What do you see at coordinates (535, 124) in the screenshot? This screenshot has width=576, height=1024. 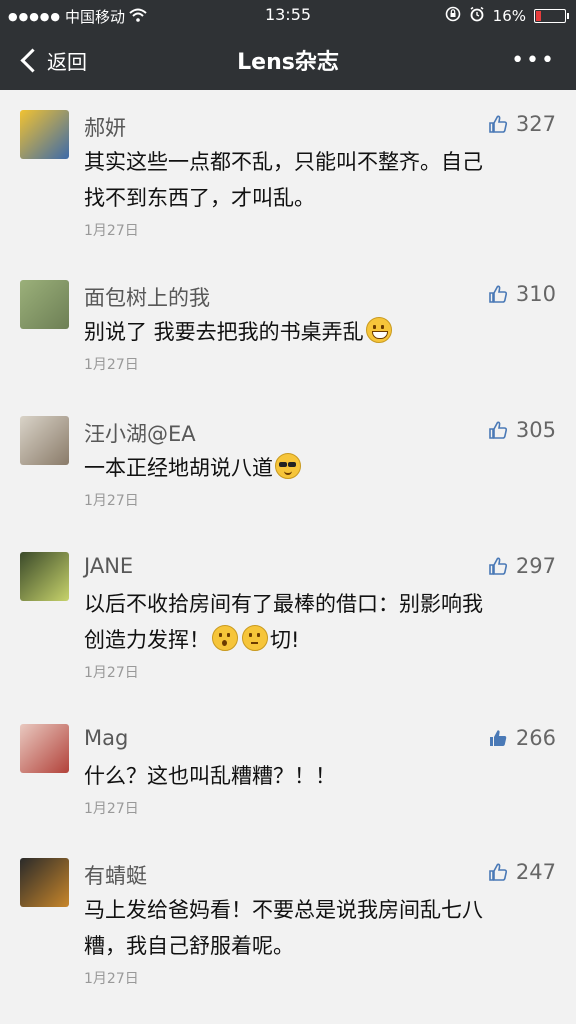 I see `like-count: 327` at bounding box center [535, 124].